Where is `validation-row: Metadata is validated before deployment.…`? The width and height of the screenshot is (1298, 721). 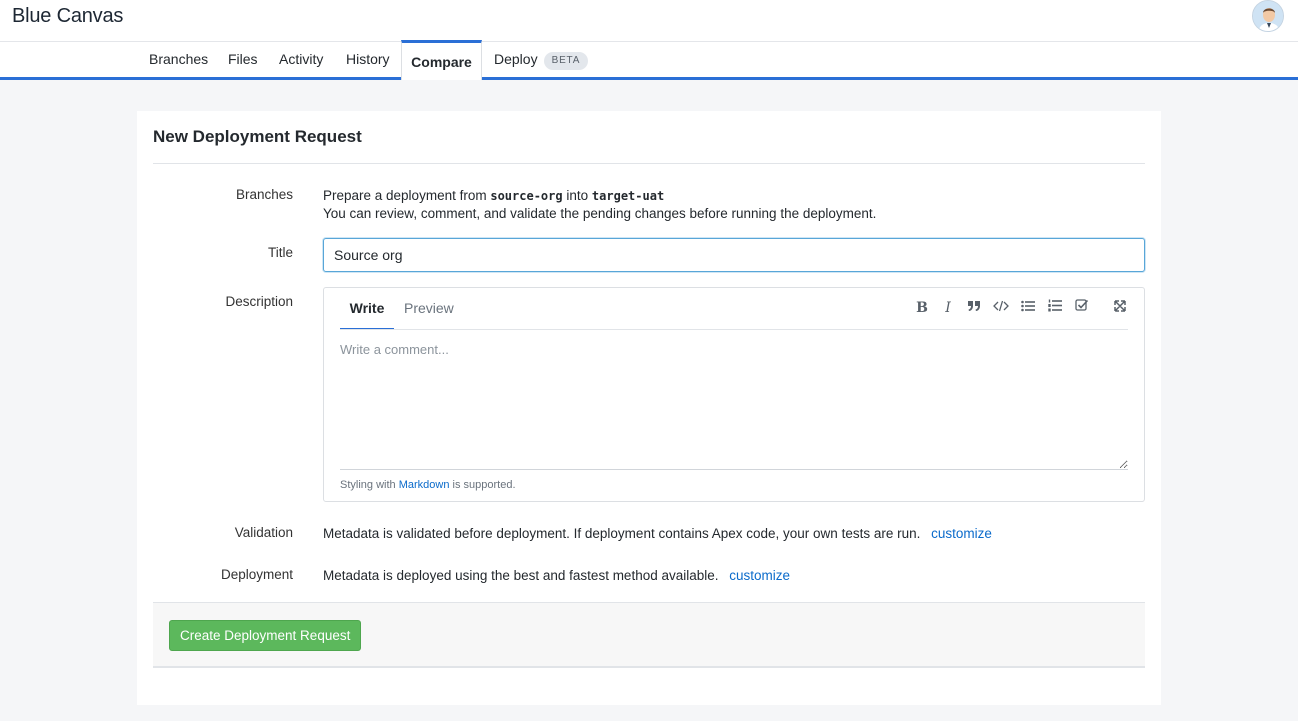
validation-row: Metadata is validated before deployment.… is located at coordinates (657, 534).